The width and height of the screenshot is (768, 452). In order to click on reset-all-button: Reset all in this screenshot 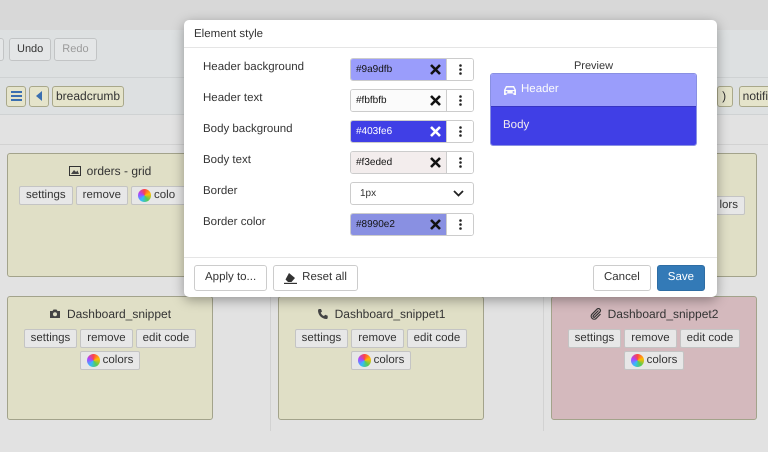, I will do `click(315, 278)`.